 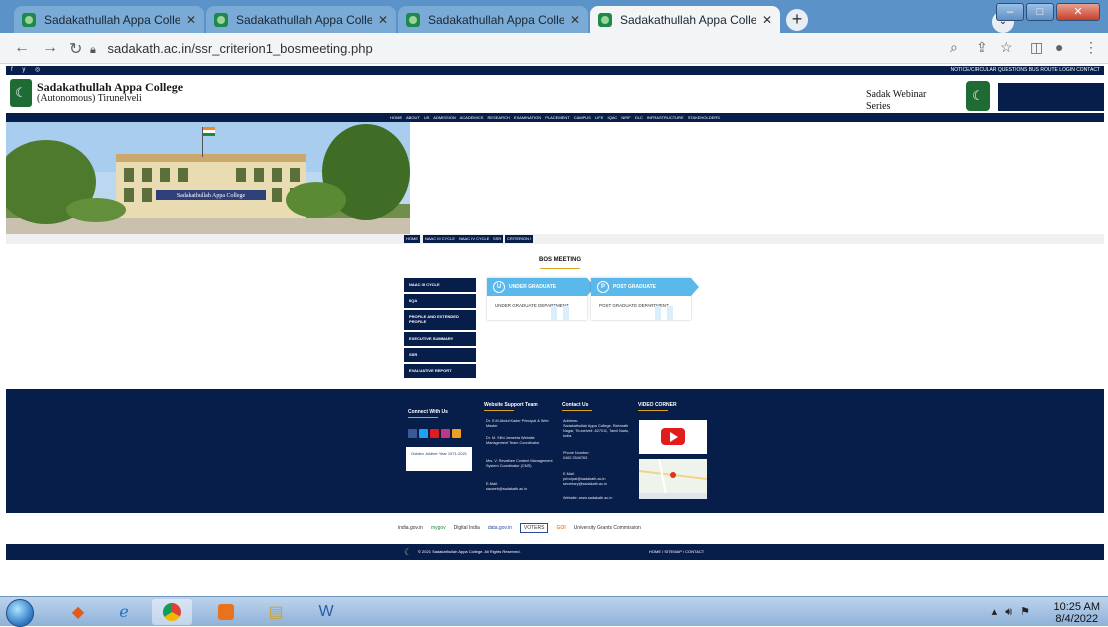 What do you see at coordinates (412, 239) in the screenshot?
I see `breadcrumb-home: HOME` at bounding box center [412, 239].